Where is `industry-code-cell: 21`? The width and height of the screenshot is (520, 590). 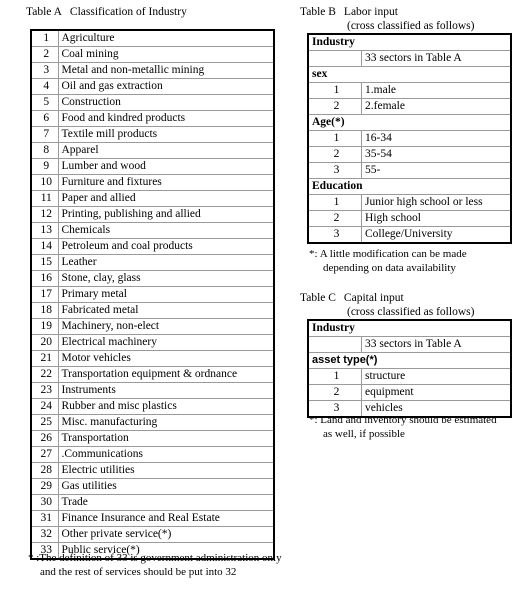
industry-code-cell: 21 is located at coordinates (44, 358).